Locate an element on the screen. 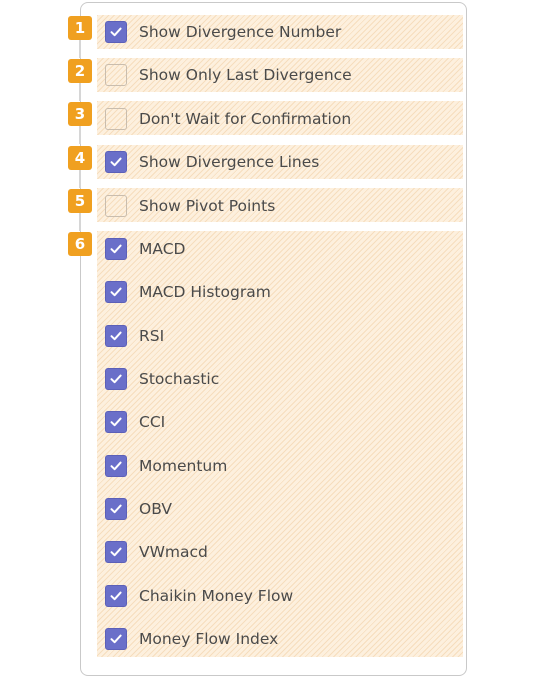 This screenshot has height=678, width=550. indicator-row: MACD is located at coordinates (280, 249).